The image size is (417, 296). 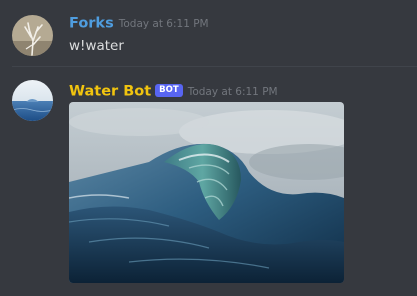 I want to click on message-header: Forks Today at 6:11 PM, so click(x=139, y=22).